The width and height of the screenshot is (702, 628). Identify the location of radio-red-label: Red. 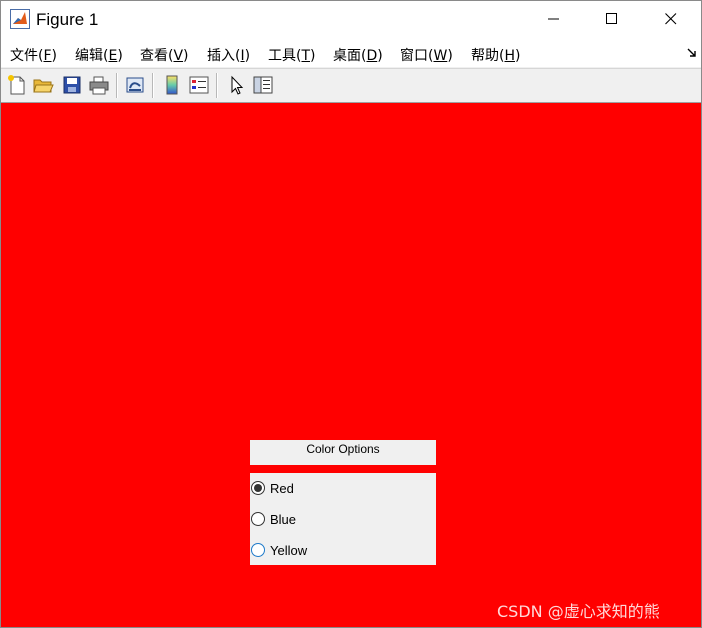
(282, 488).